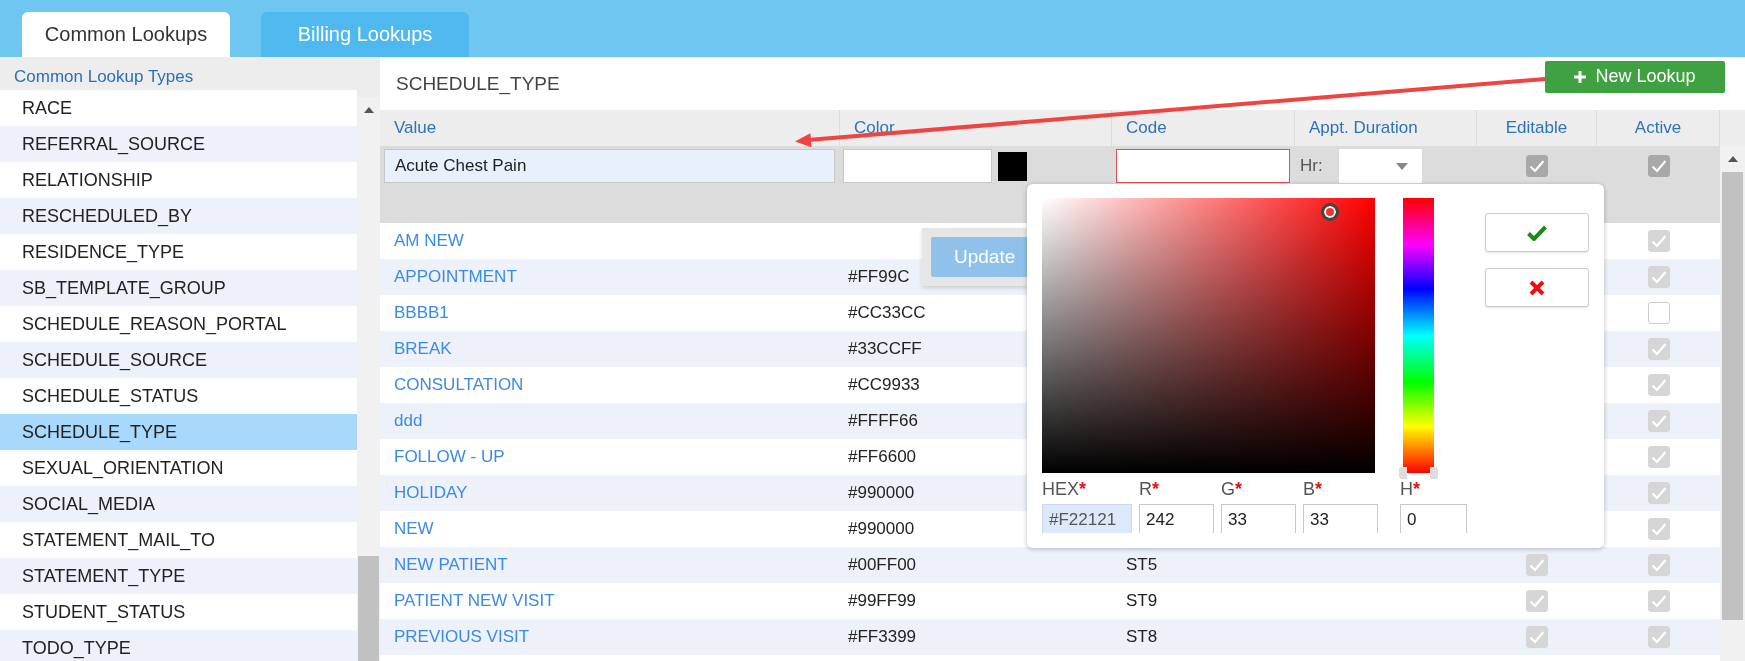 Image resolution: width=1745 pixels, height=661 pixels. I want to click on color-value-input: 0, so click(1433, 518).